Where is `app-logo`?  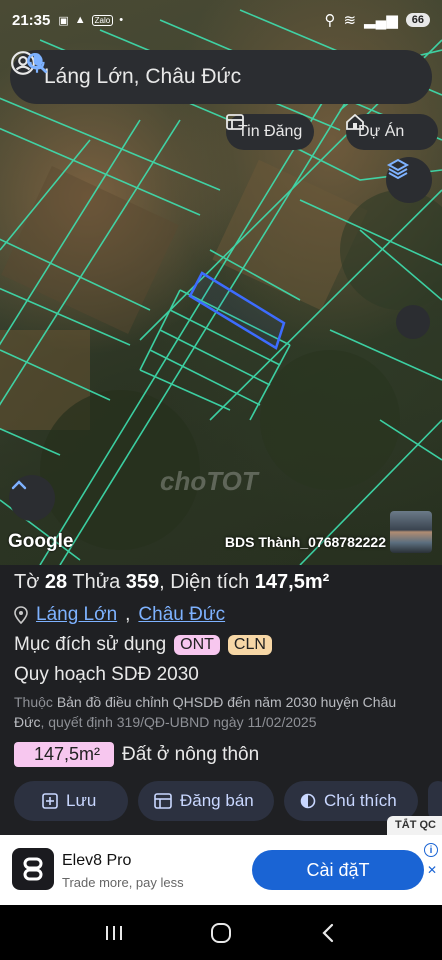 app-logo is located at coordinates (33, 869).